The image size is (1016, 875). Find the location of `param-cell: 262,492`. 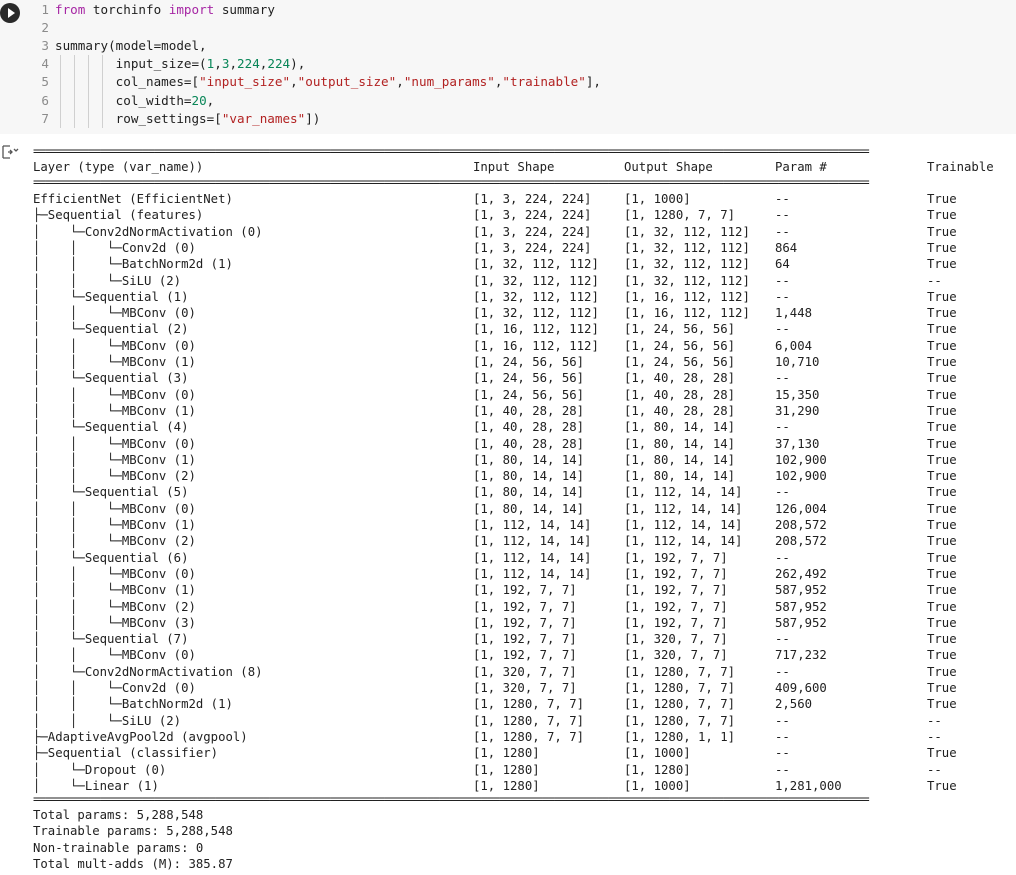

param-cell: 262,492 is located at coordinates (801, 573).